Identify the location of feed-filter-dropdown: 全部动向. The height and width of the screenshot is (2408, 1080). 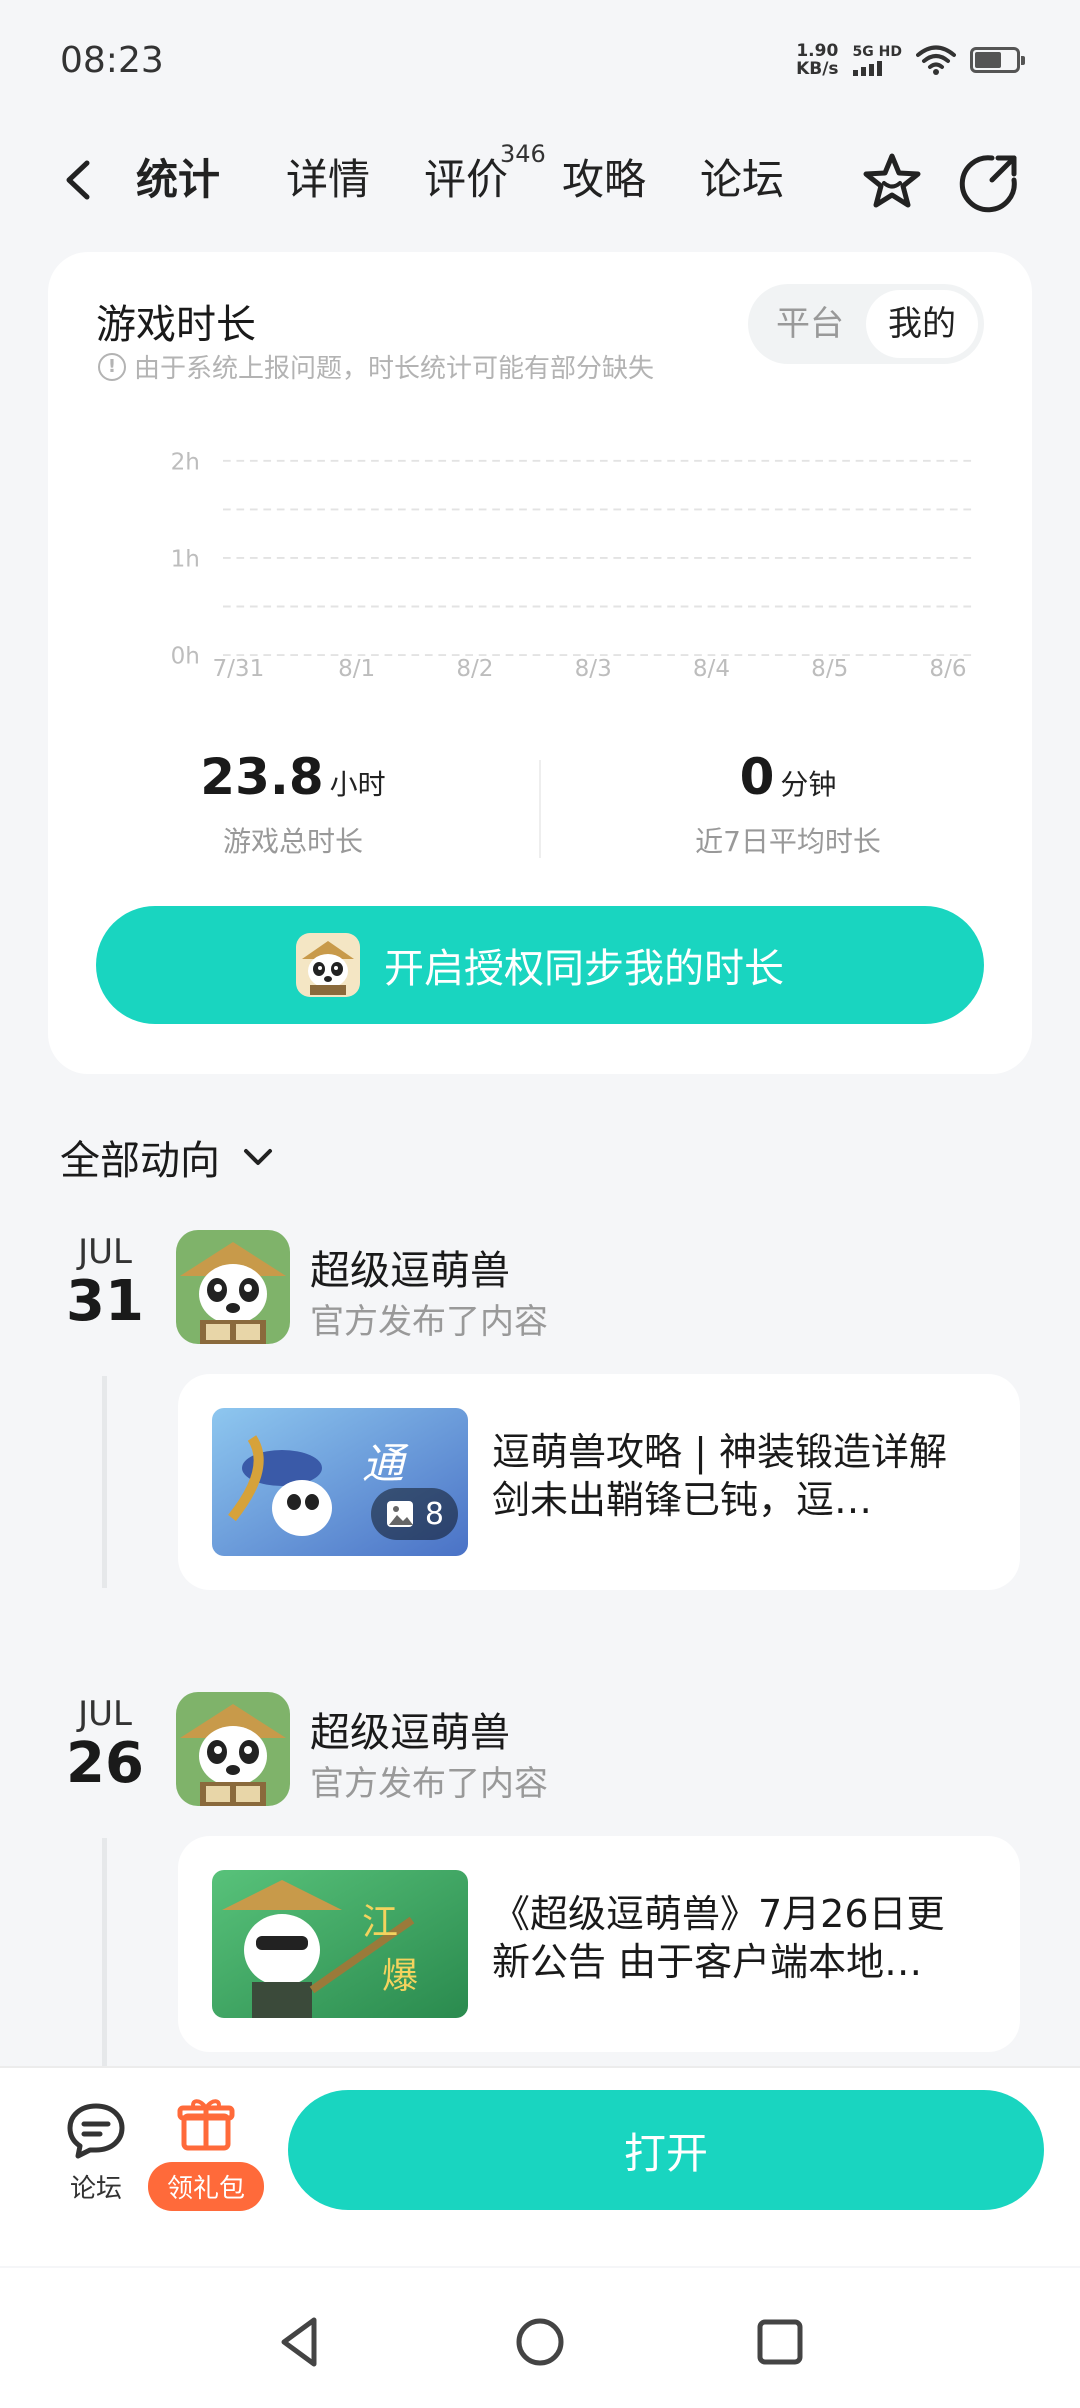
(169, 1157).